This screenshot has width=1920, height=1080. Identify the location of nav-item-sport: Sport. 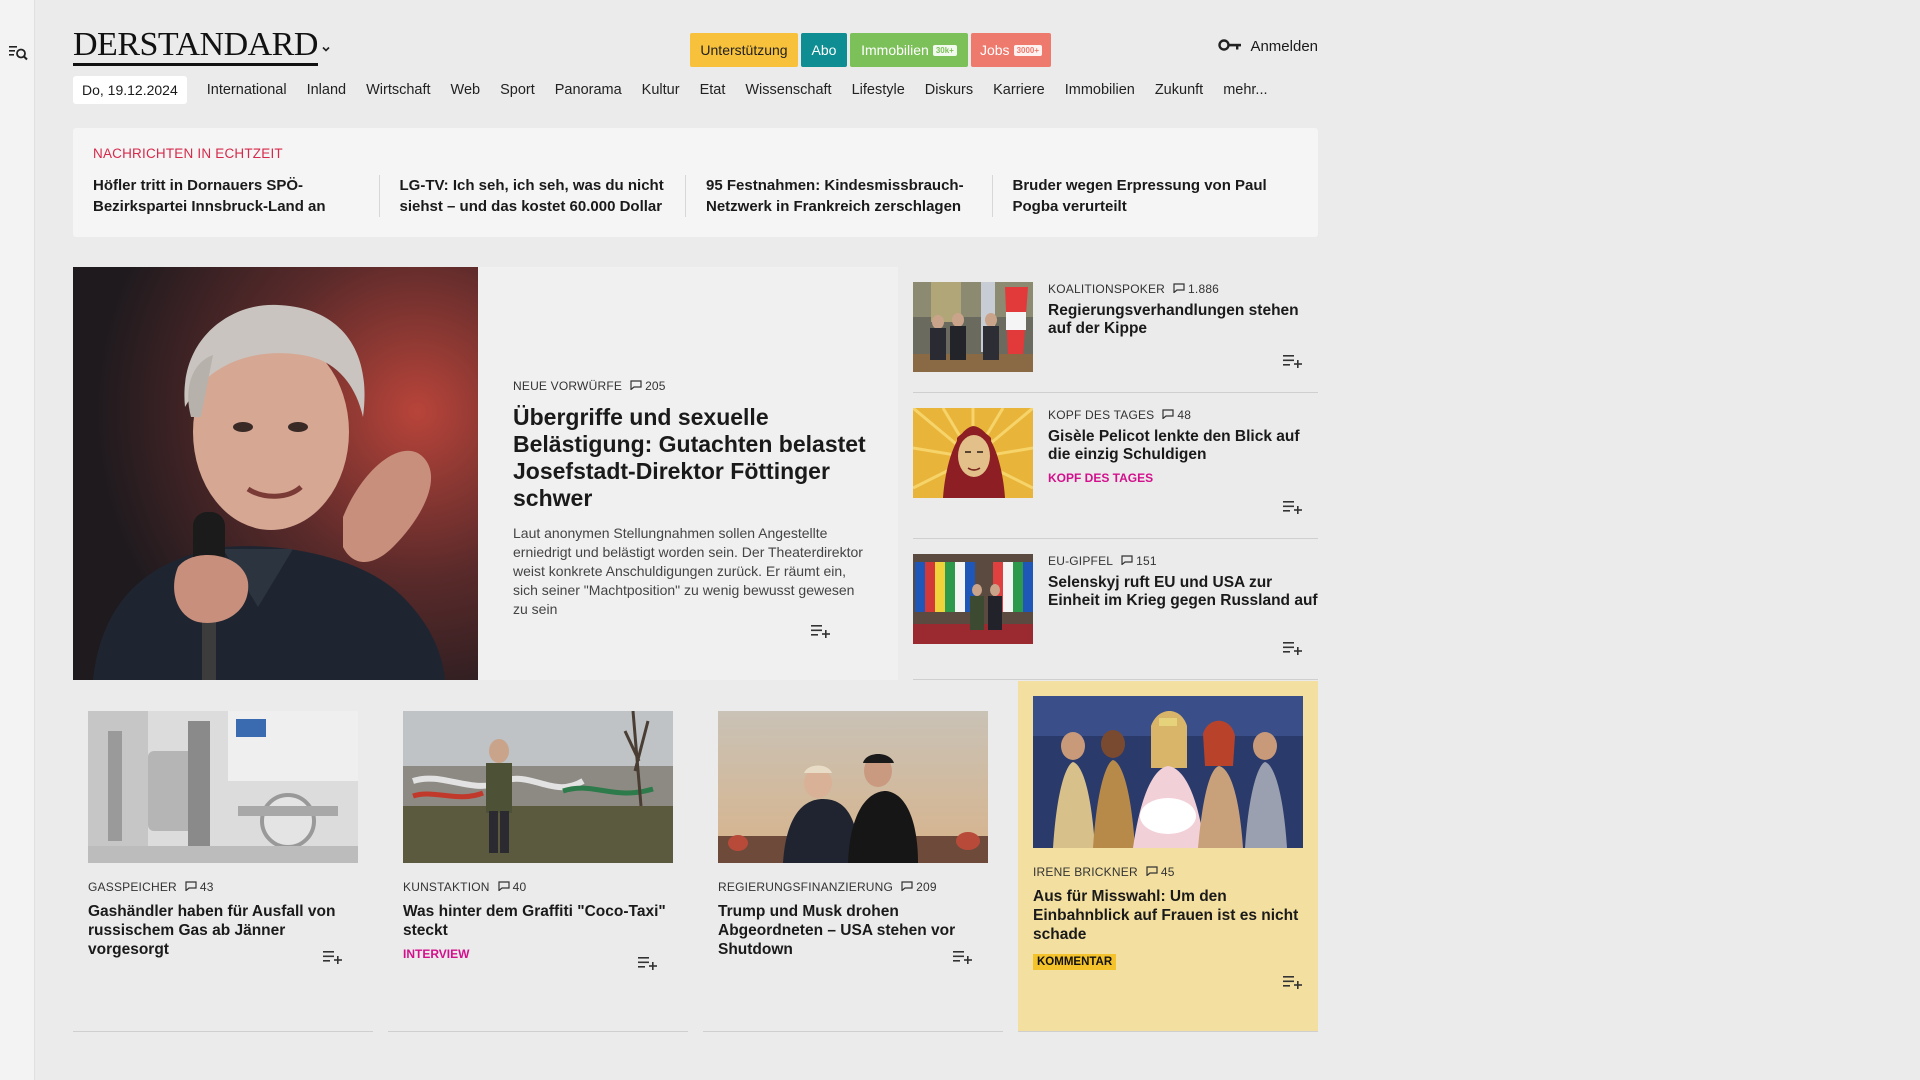
(517, 90).